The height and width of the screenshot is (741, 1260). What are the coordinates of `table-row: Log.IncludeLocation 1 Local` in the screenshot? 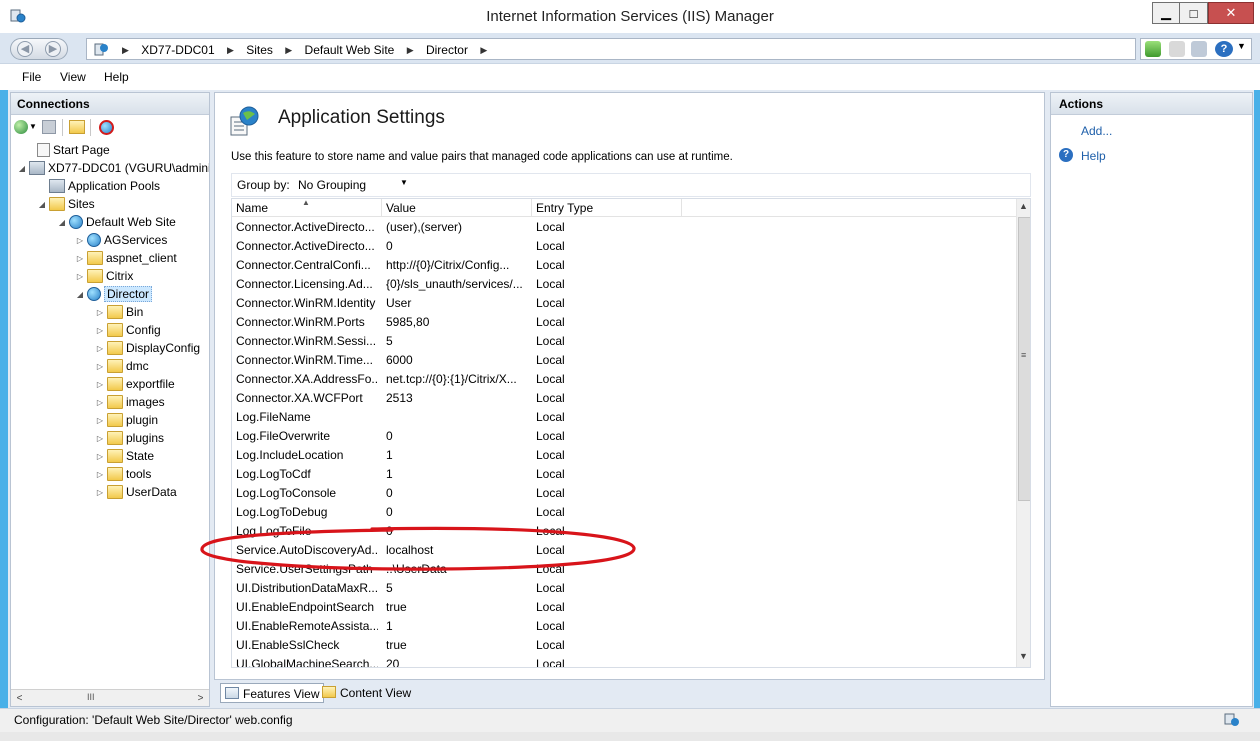 It's located at (624, 455).